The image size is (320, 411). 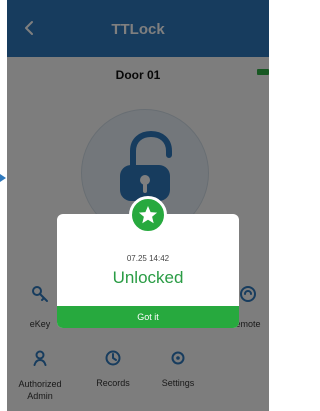 What do you see at coordinates (3, 178) in the screenshot?
I see `left-arrow-icon` at bounding box center [3, 178].